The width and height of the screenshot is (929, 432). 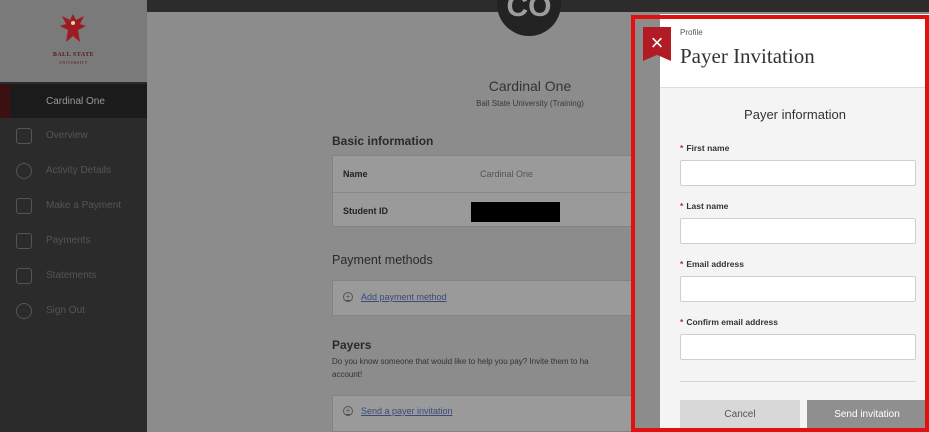 What do you see at coordinates (65, 310) in the screenshot?
I see `sidebar-item-label: Sign Out` at bounding box center [65, 310].